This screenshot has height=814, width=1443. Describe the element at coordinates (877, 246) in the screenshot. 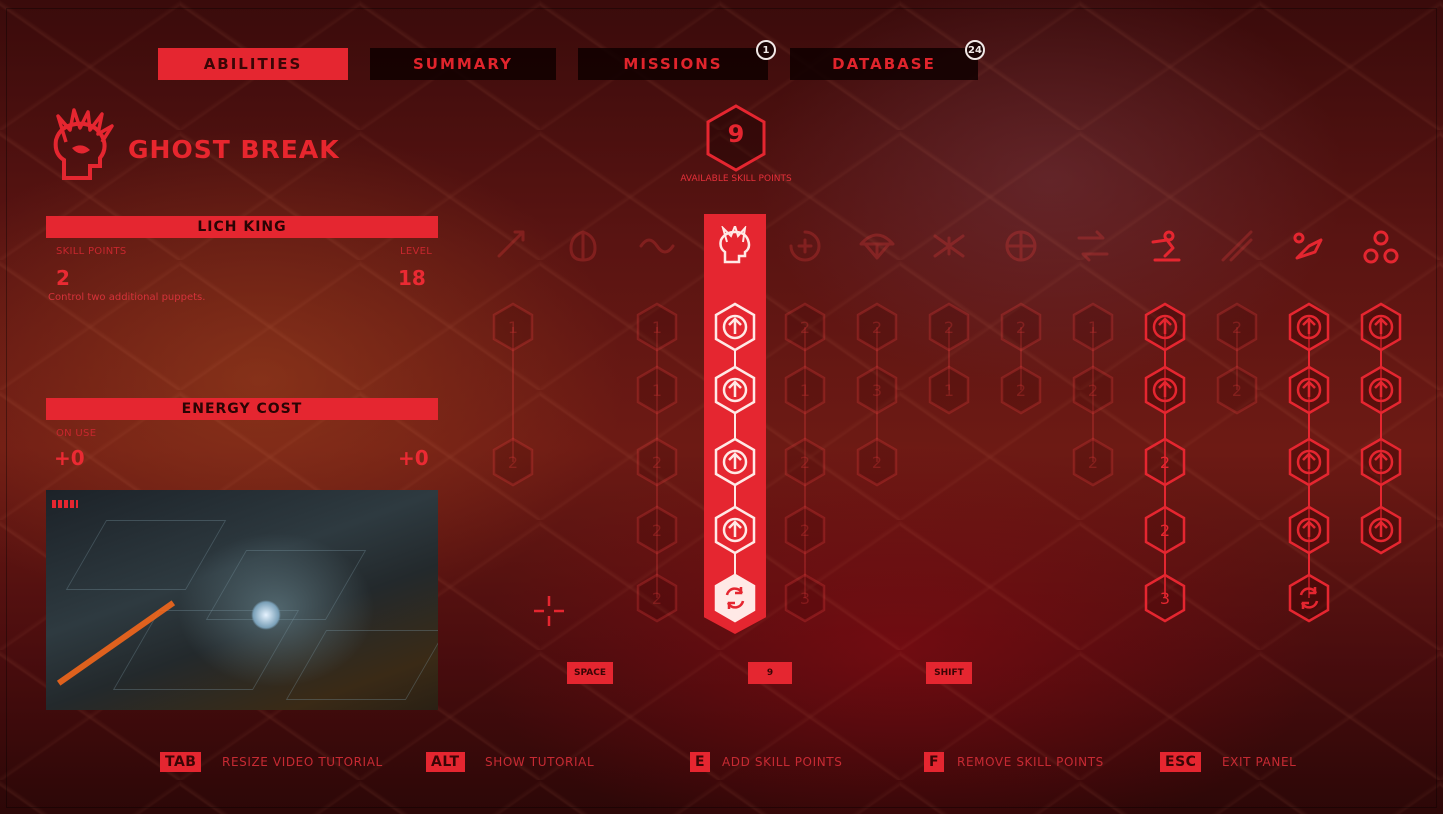

I see `parachute-icon` at that location.